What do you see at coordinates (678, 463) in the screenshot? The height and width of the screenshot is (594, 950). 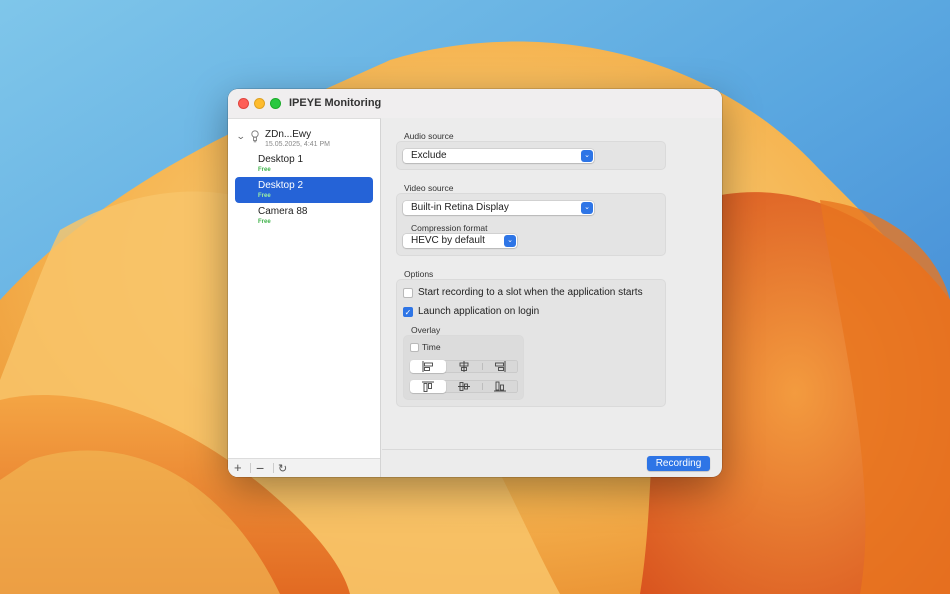 I see `recording-button: Recording` at bounding box center [678, 463].